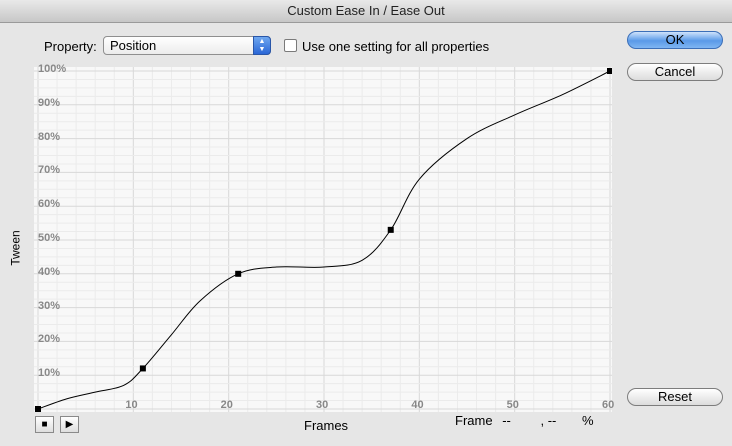  I want to click on stop-icon: ■, so click(44, 424).